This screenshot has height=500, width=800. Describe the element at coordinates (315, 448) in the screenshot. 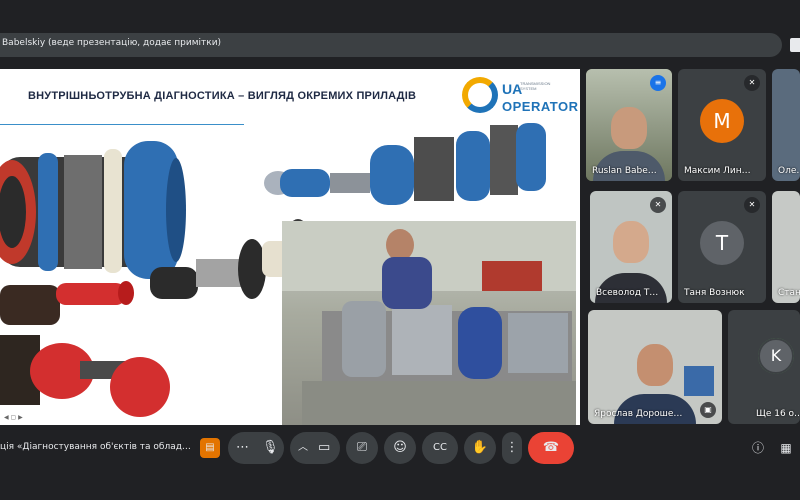

I see `camera-group: ︿ ▭` at that location.